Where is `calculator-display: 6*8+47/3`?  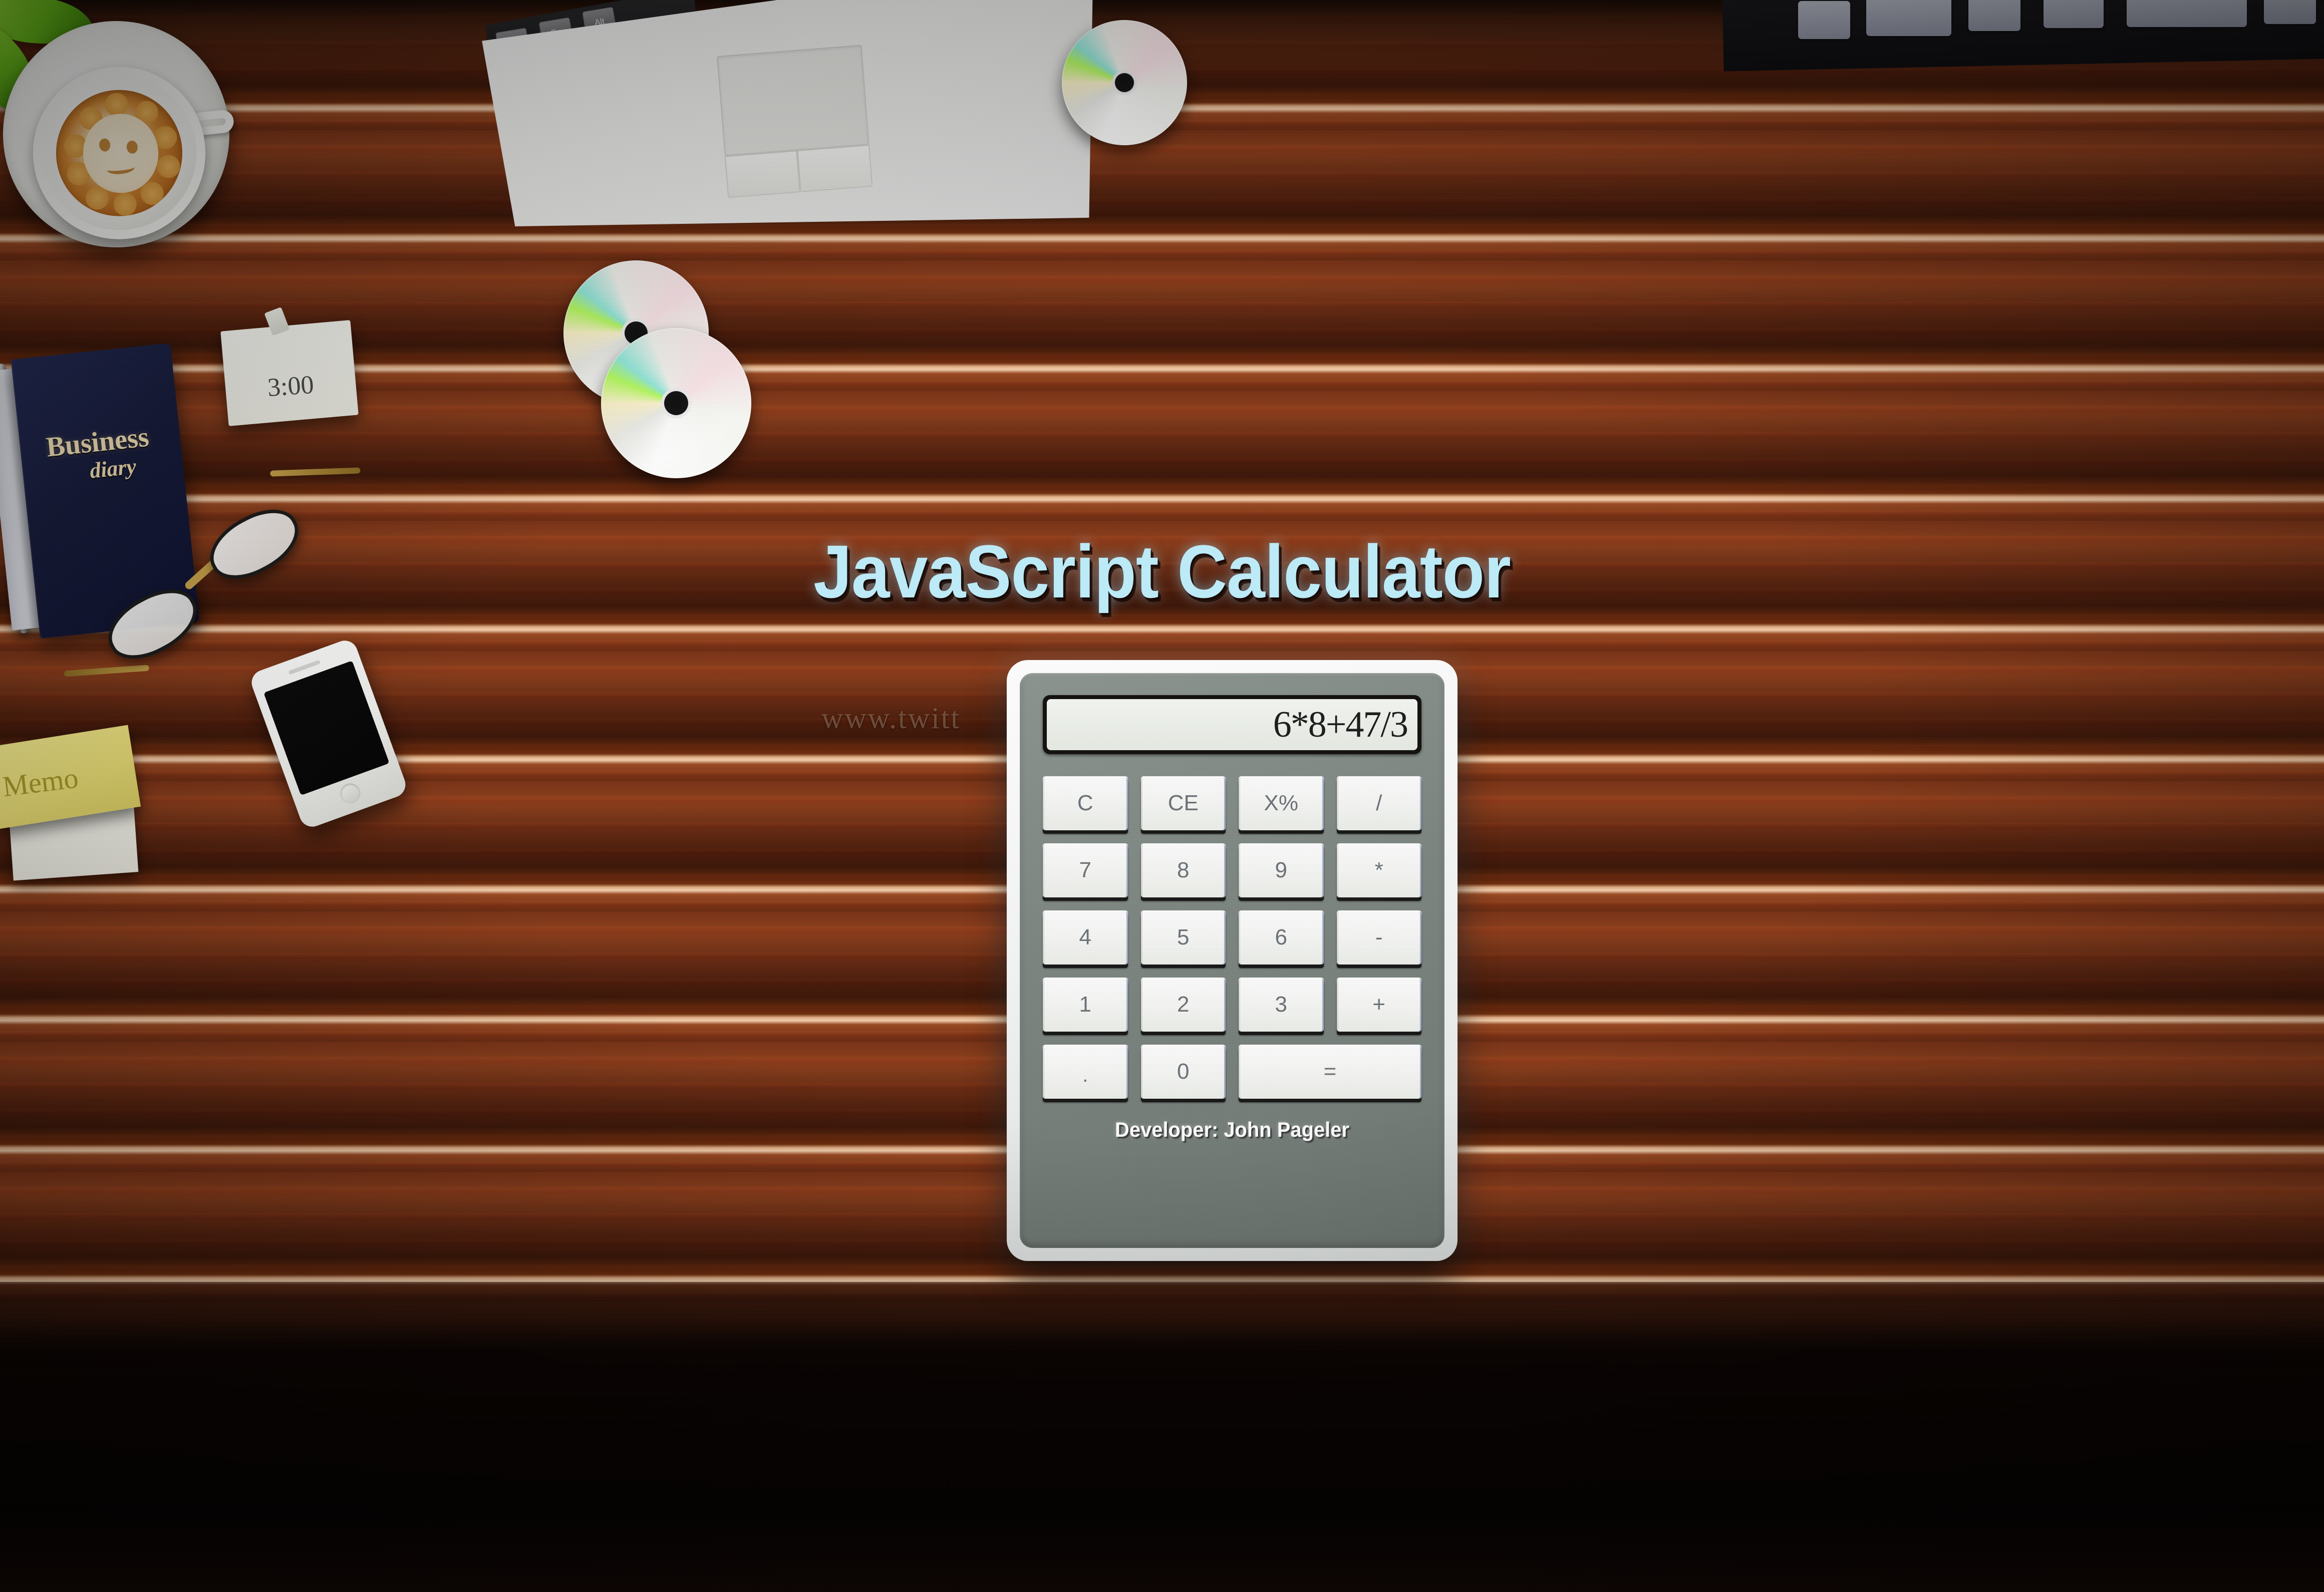 calculator-display: 6*8+47/3 is located at coordinates (1232, 725).